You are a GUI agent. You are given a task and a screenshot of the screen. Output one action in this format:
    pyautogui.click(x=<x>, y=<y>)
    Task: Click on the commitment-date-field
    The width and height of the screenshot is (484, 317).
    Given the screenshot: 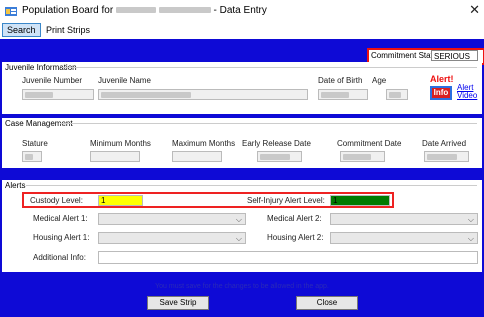 What is the action you would take?
    pyautogui.click(x=362, y=156)
    